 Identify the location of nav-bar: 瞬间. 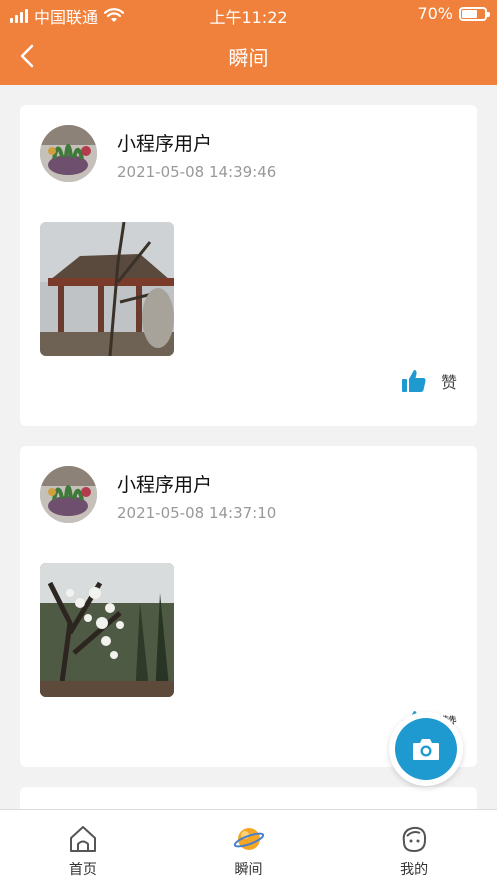
(248, 56).